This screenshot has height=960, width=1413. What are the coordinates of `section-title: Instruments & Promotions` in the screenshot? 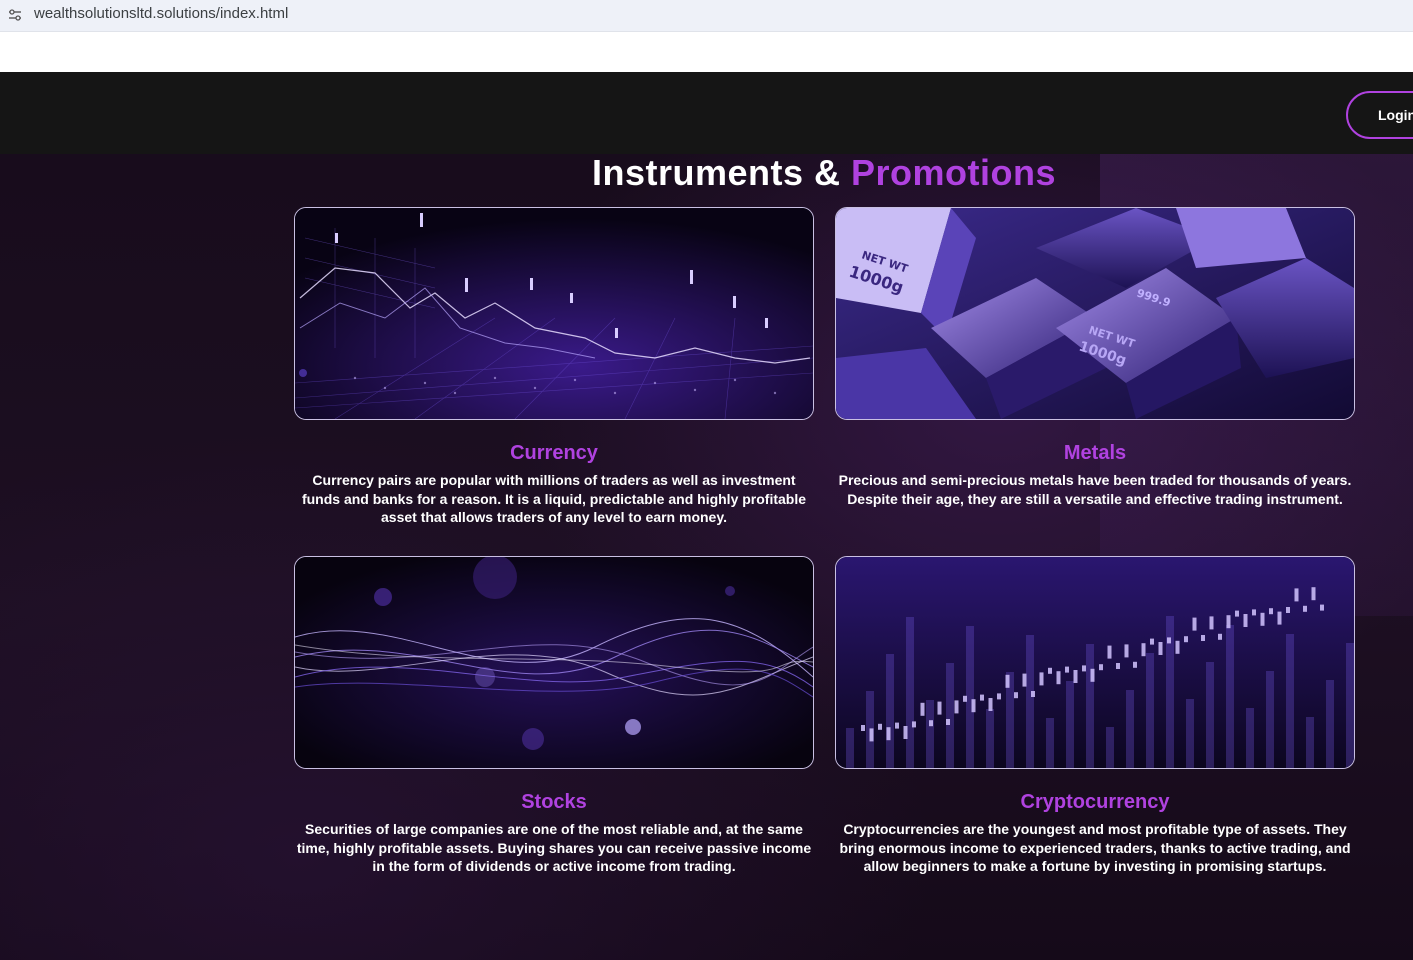 It's located at (706, 173).